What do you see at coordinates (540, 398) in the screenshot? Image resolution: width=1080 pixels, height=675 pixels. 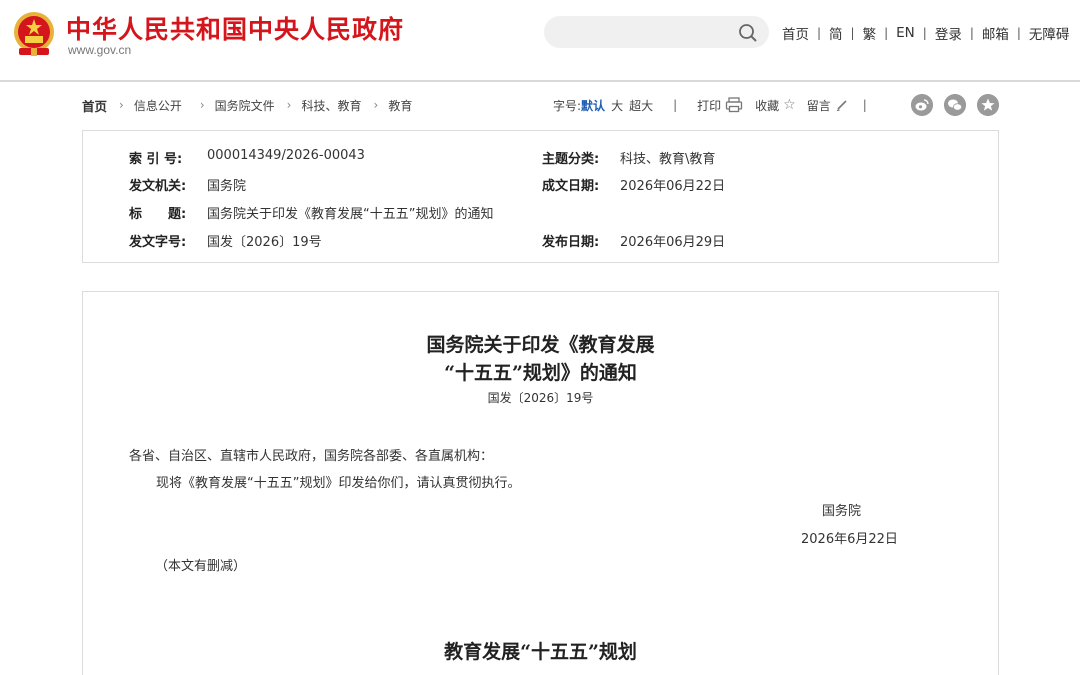 I see `document-number: 国发〔2026〕19号` at bounding box center [540, 398].